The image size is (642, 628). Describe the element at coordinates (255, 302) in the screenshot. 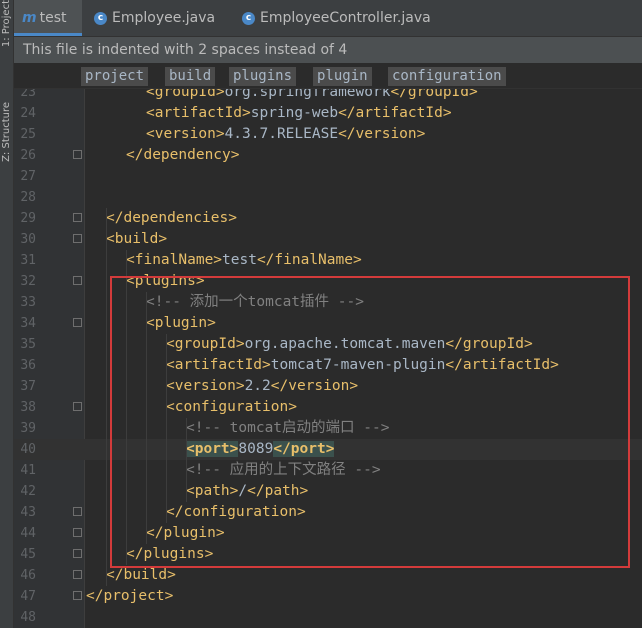

I see `code-text: <!-- 添加一个tomcat插件 -->` at that location.